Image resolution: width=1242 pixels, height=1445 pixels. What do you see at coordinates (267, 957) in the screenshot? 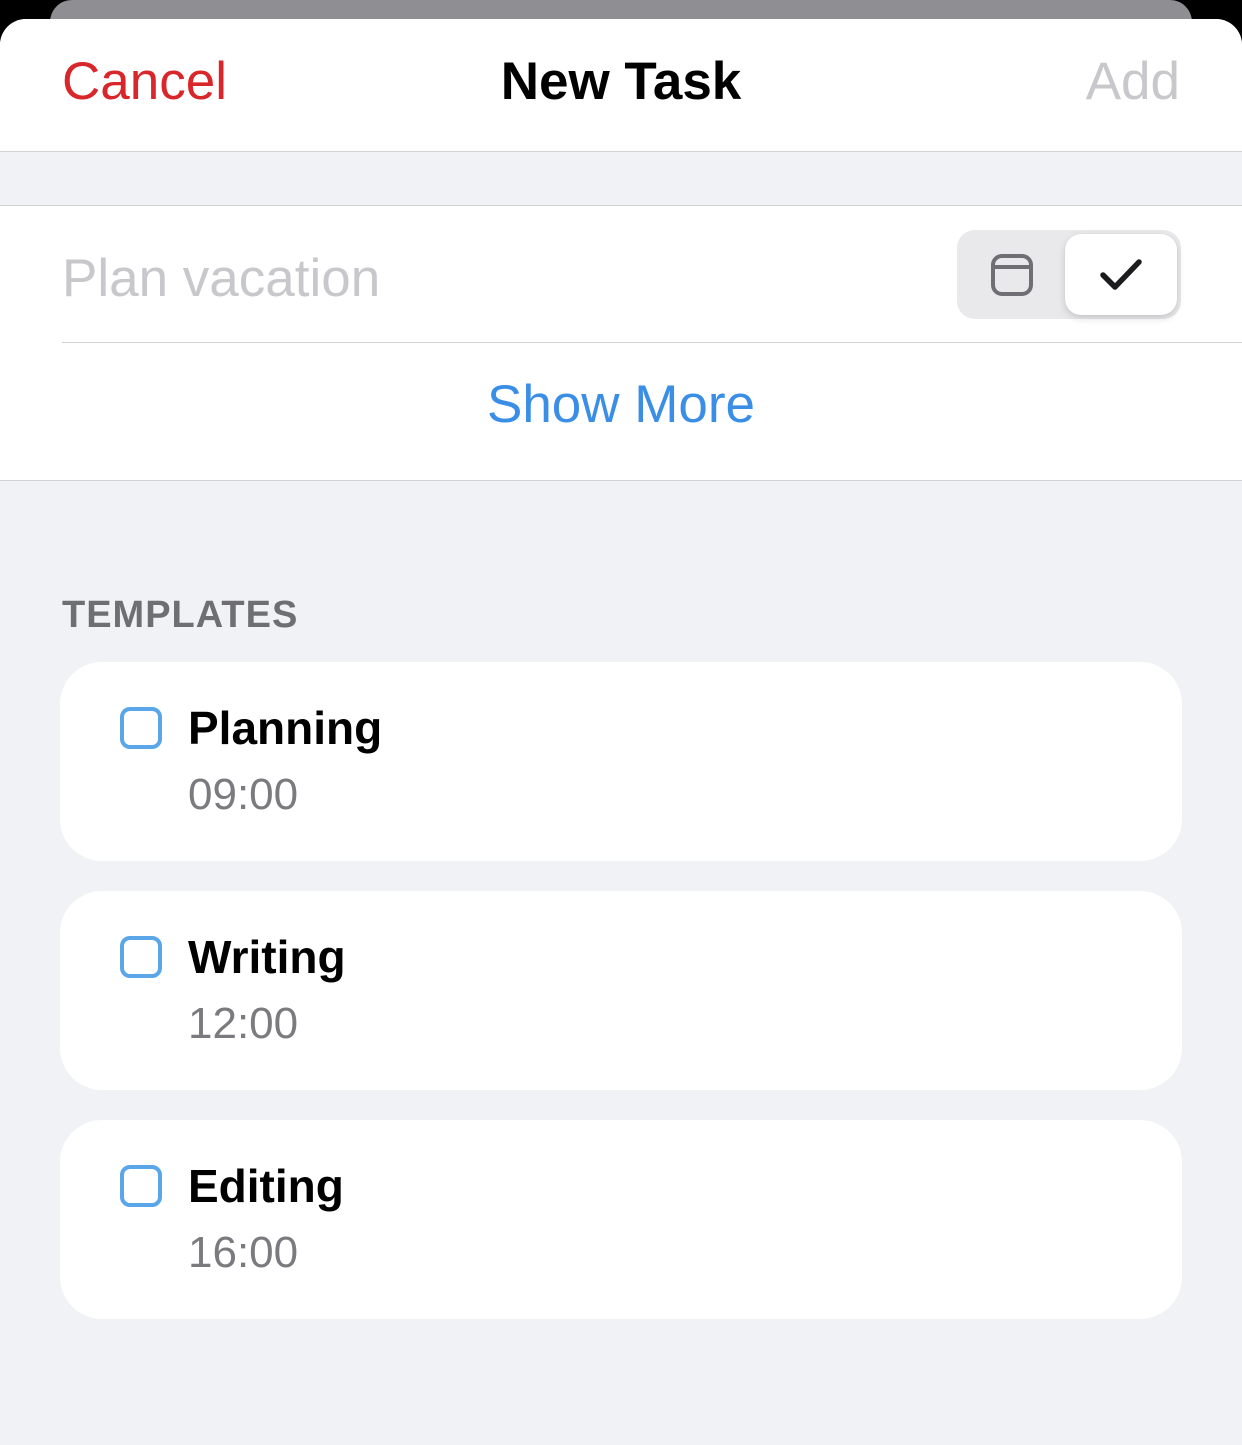
I see `template-name: Writing` at bounding box center [267, 957].